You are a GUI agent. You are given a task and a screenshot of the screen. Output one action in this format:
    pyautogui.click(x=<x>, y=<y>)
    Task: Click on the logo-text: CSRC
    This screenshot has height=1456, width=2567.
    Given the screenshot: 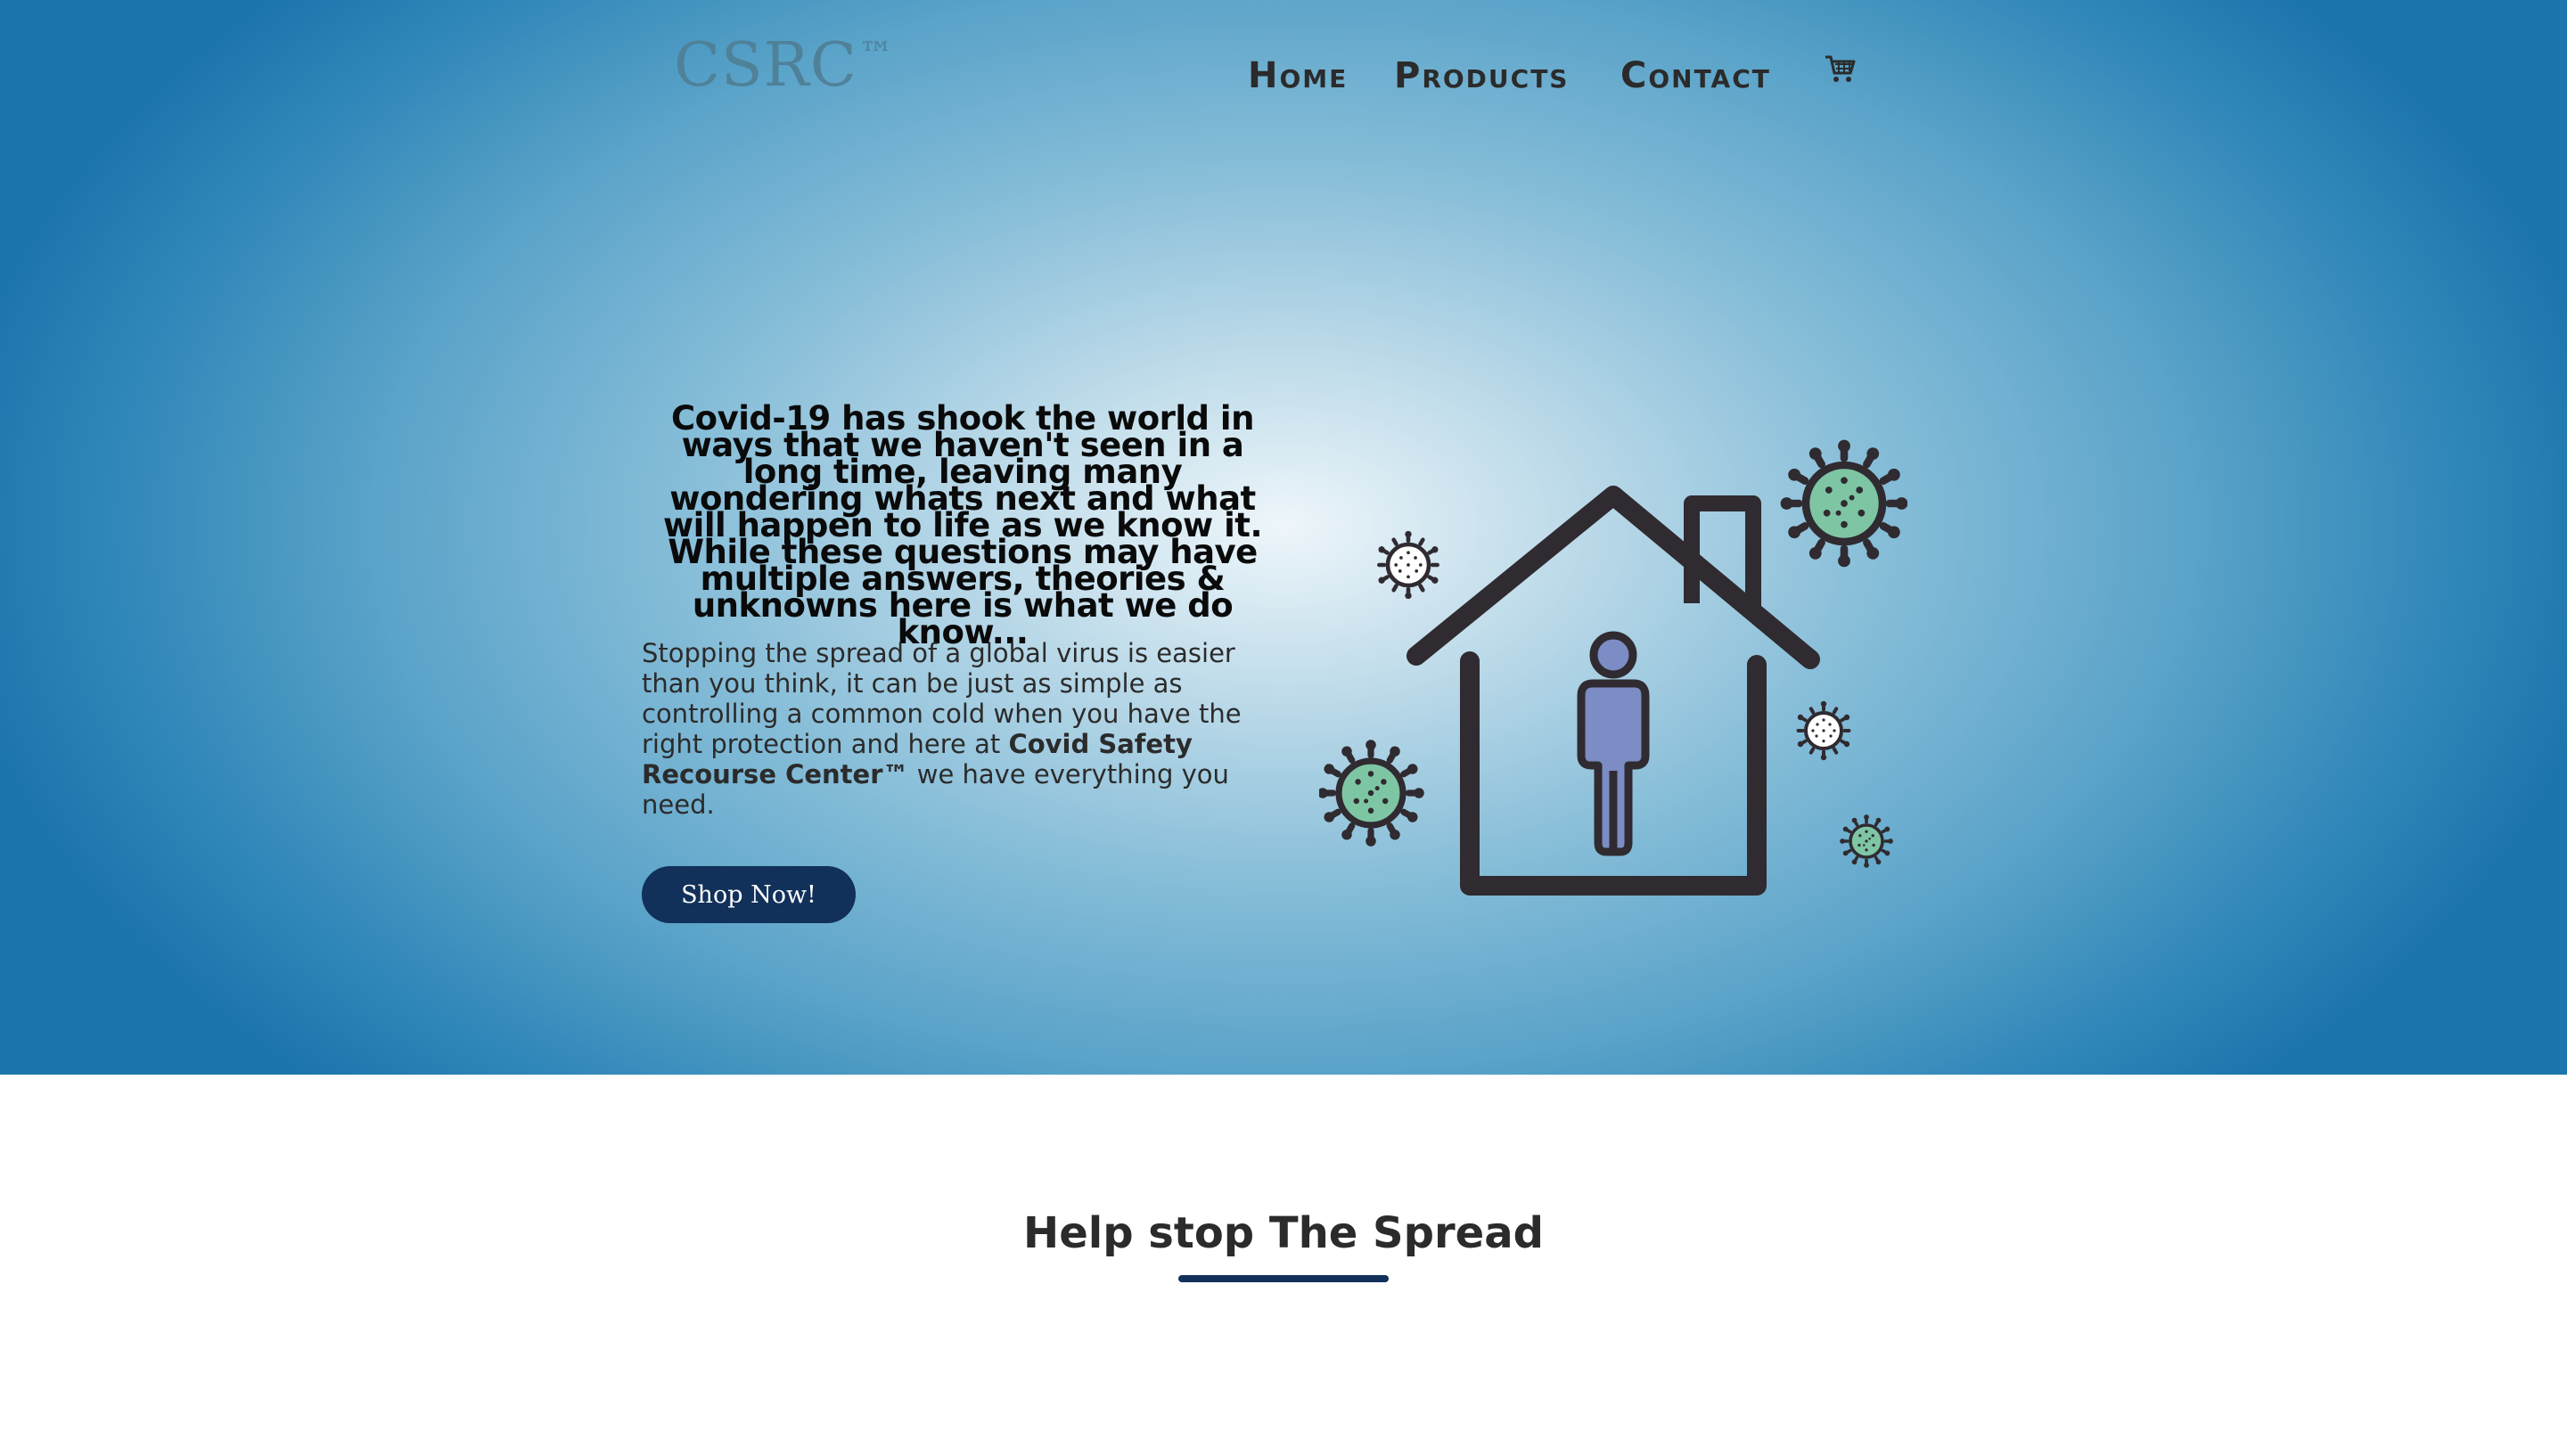 What is the action you would take?
    pyautogui.click(x=765, y=65)
    